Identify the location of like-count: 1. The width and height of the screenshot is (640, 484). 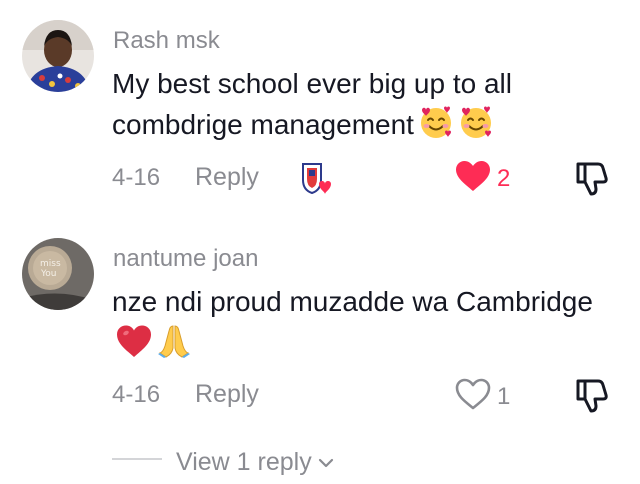
(504, 396).